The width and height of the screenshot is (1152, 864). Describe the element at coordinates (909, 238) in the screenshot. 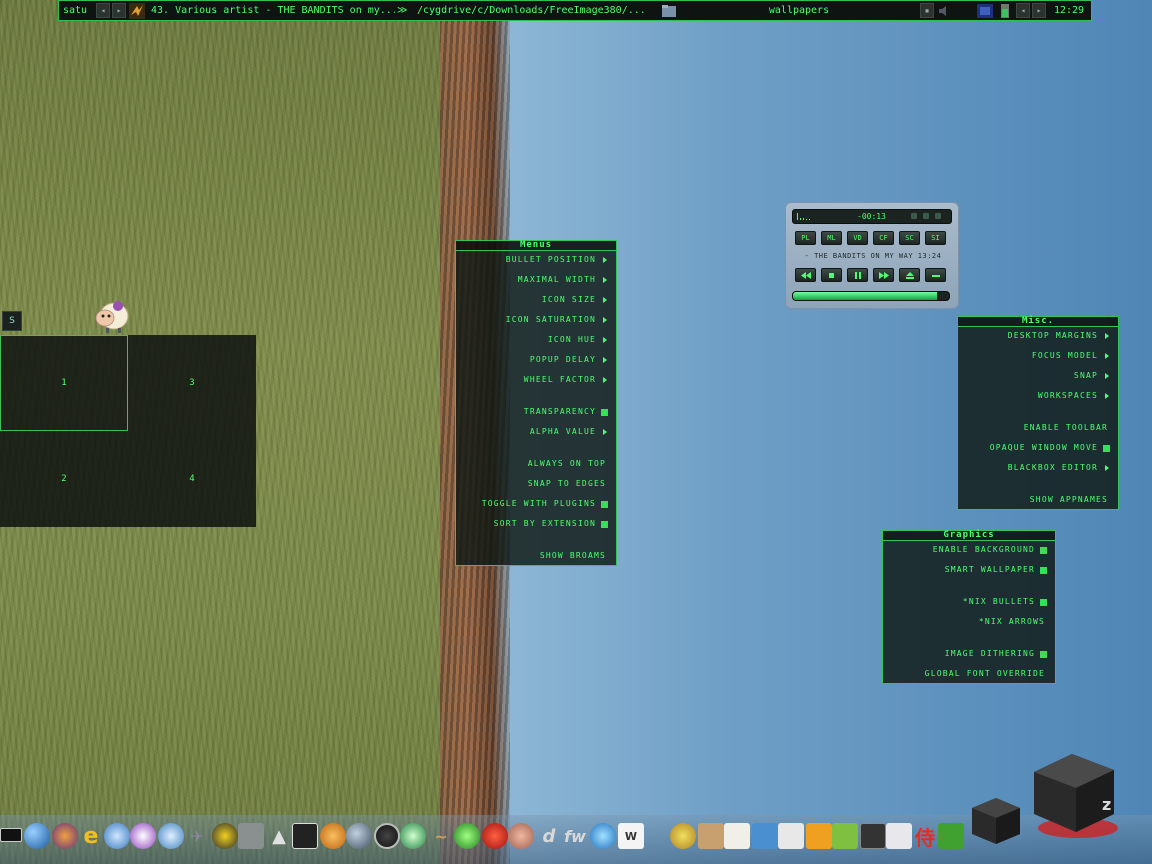

I see `player-sc-button: SC` at that location.